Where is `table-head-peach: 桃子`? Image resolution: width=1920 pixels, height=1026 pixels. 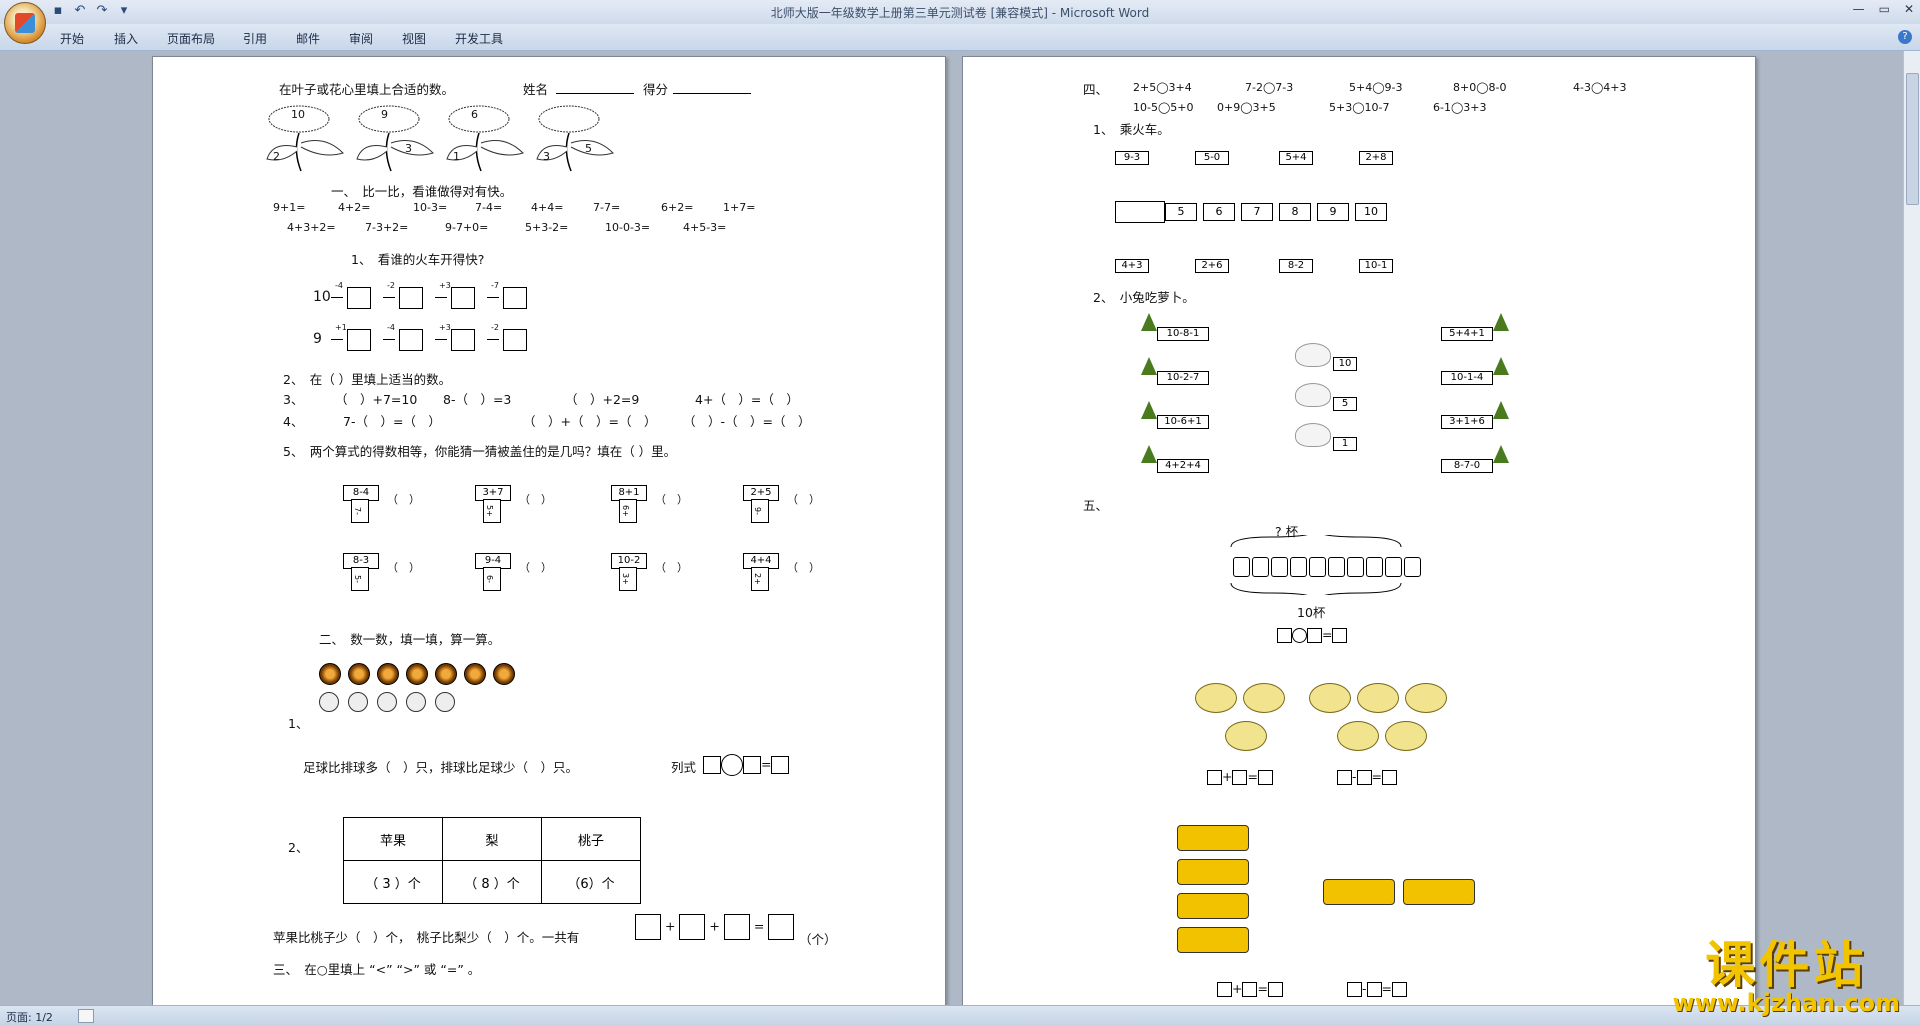 table-head-peach: 桃子 is located at coordinates (591, 839).